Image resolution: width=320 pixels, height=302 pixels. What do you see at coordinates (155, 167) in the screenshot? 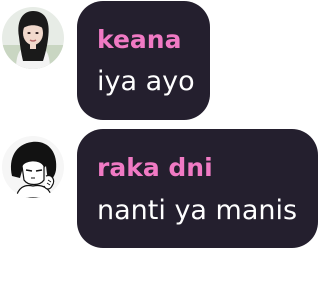
I see `sender-name: raka dni` at bounding box center [155, 167].